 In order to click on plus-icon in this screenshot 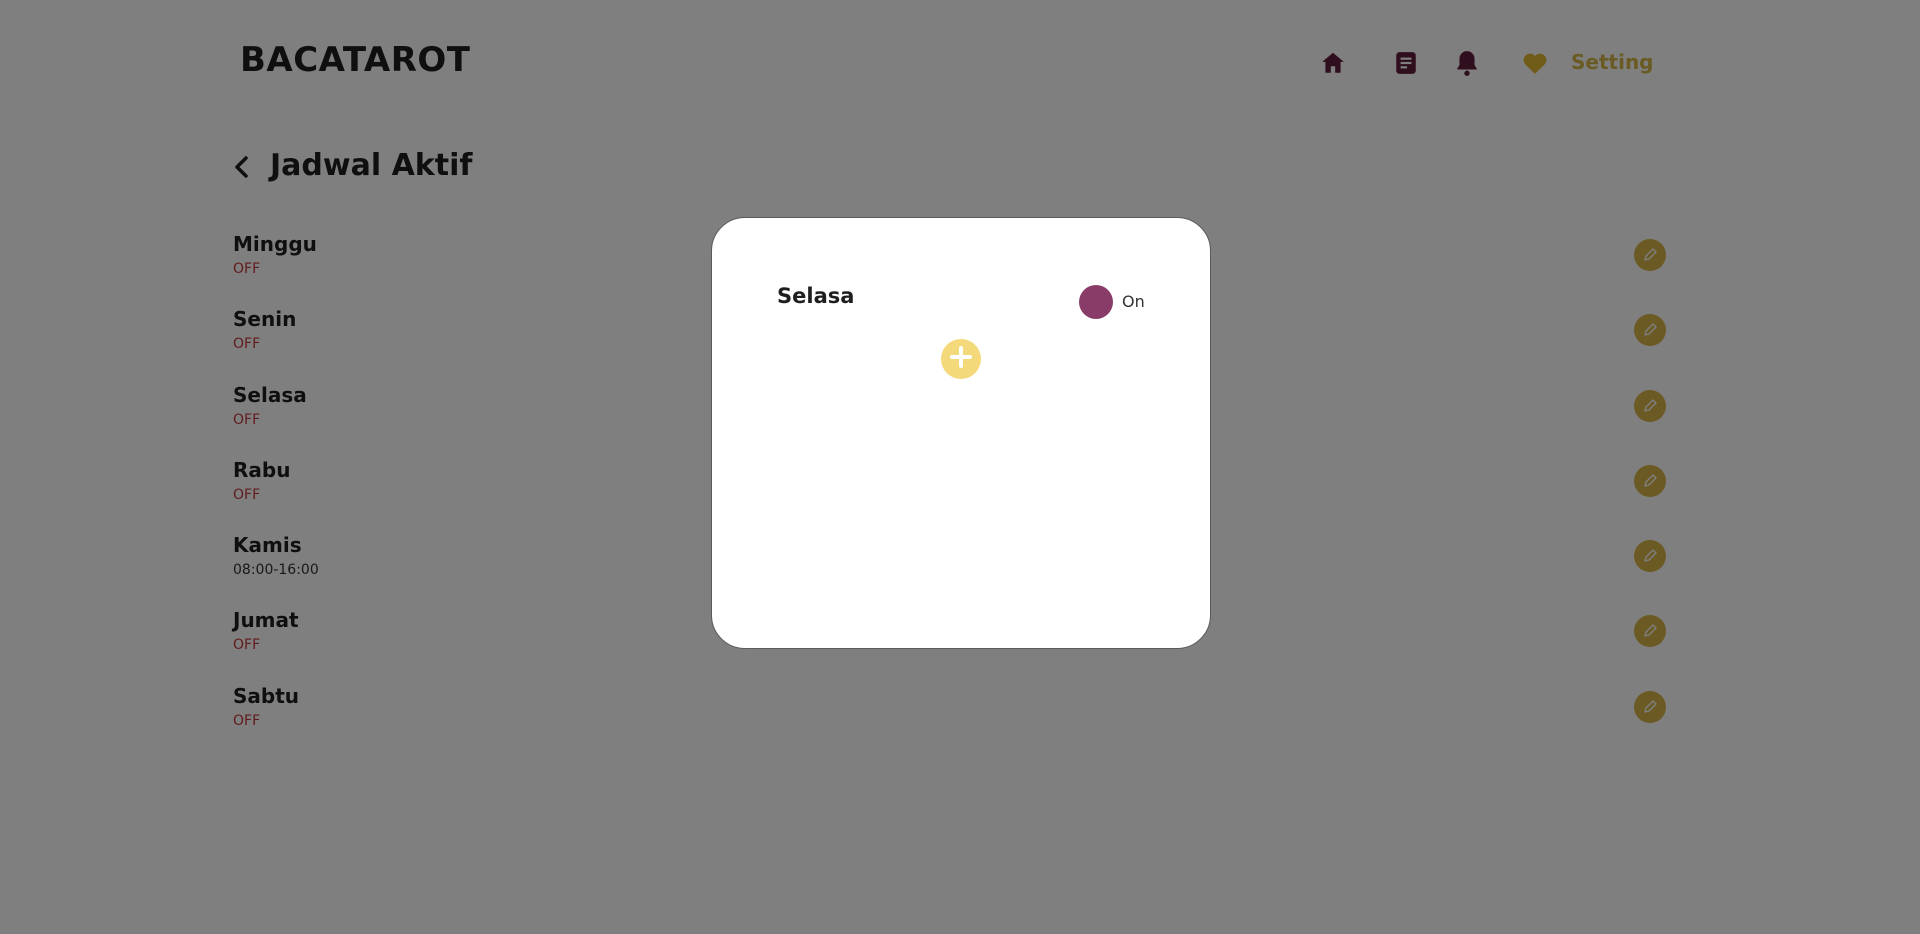, I will do `click(961, 359)`.